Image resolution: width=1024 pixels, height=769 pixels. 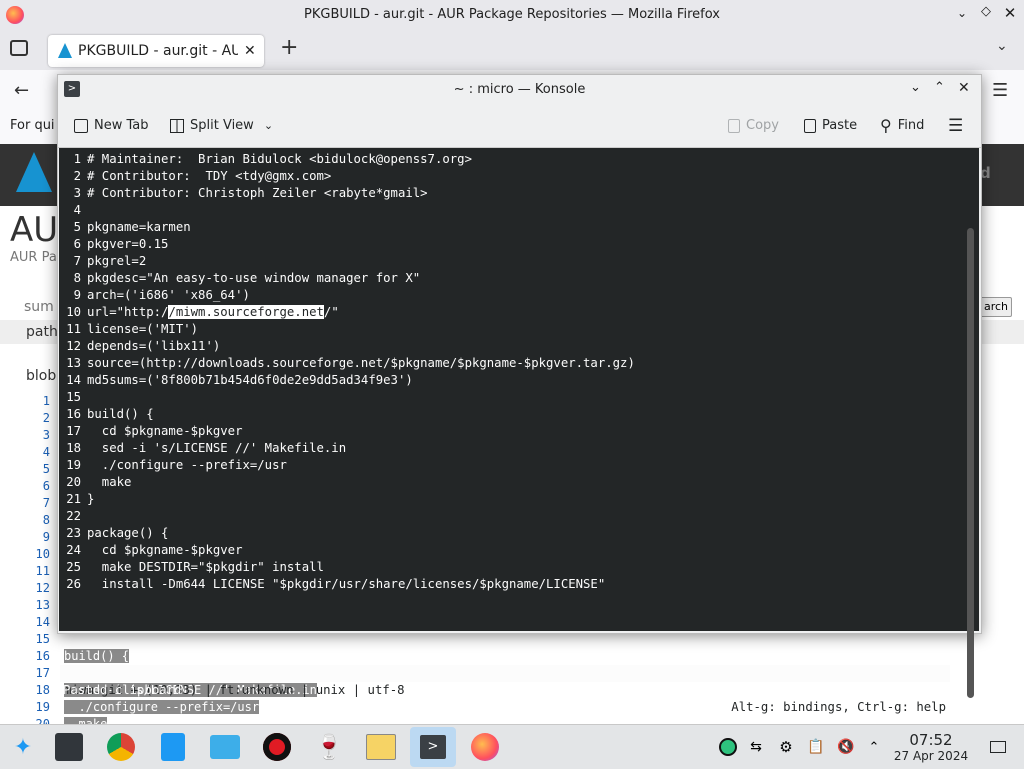 What do you see at coordinates (753, 126) in the screenshot?
I see `copy-button: Copy` at bounding box center [753, 126].